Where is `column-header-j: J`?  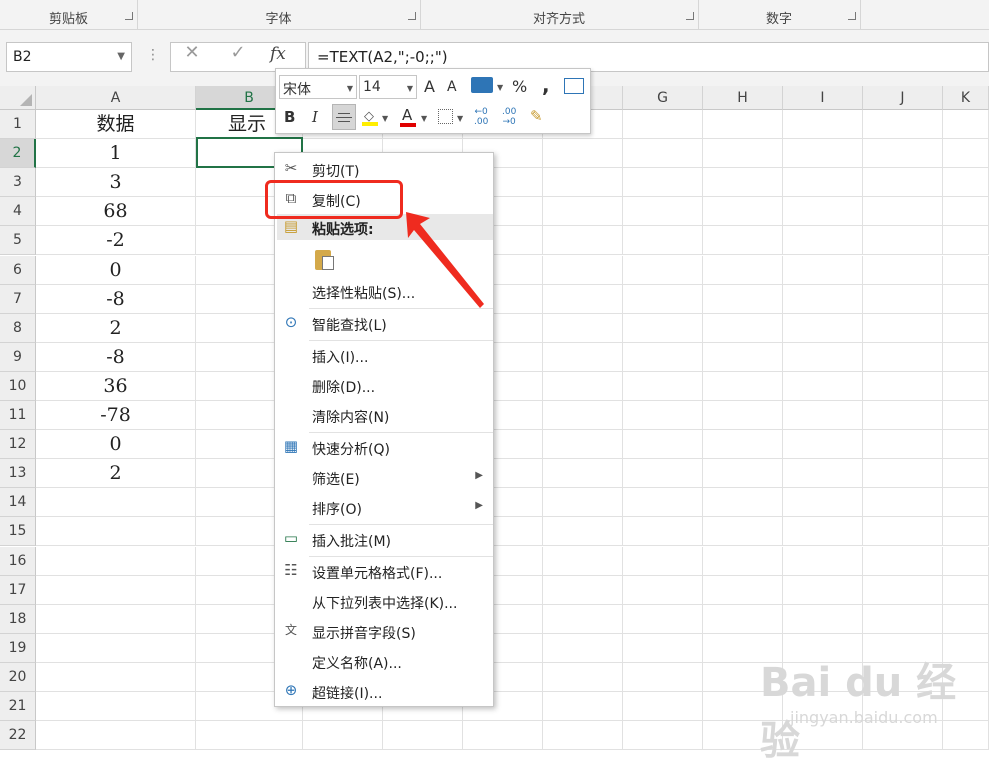
column-header-j: J is located at coordinates (903, 98).